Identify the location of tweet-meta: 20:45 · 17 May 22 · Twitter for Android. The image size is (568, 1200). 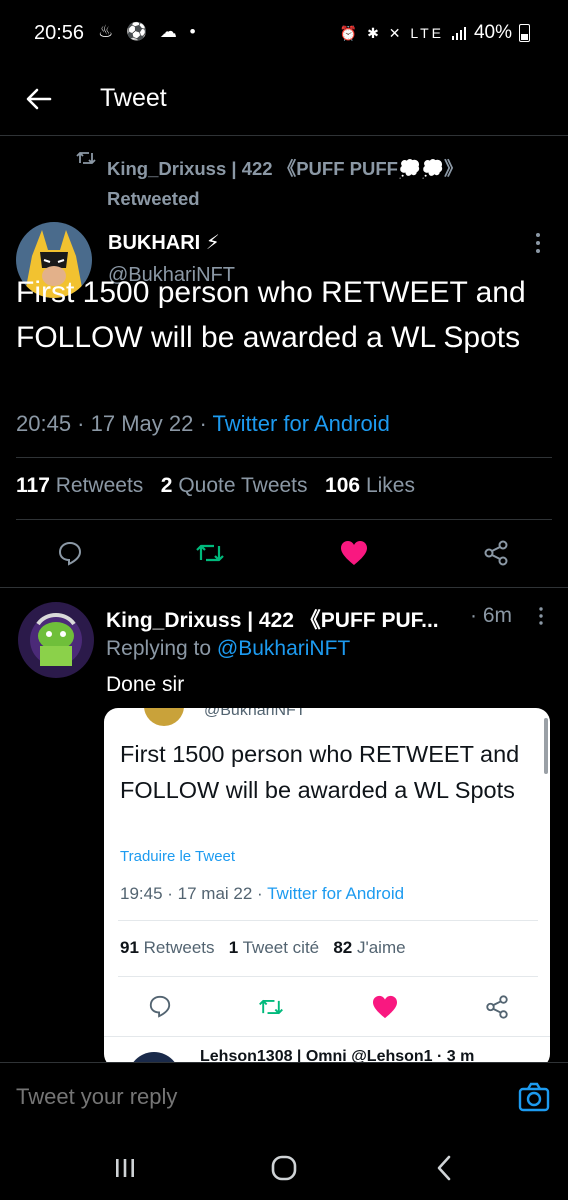
(203, 424).